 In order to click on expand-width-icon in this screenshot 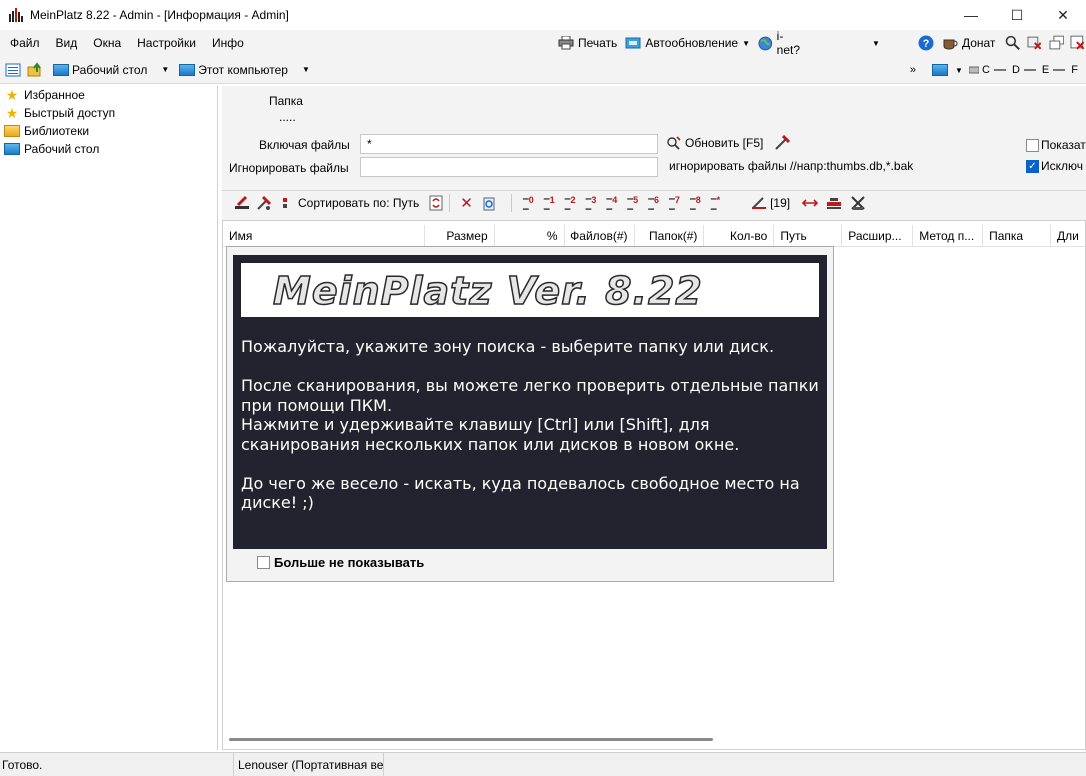, I will do `click(810, 203)`.